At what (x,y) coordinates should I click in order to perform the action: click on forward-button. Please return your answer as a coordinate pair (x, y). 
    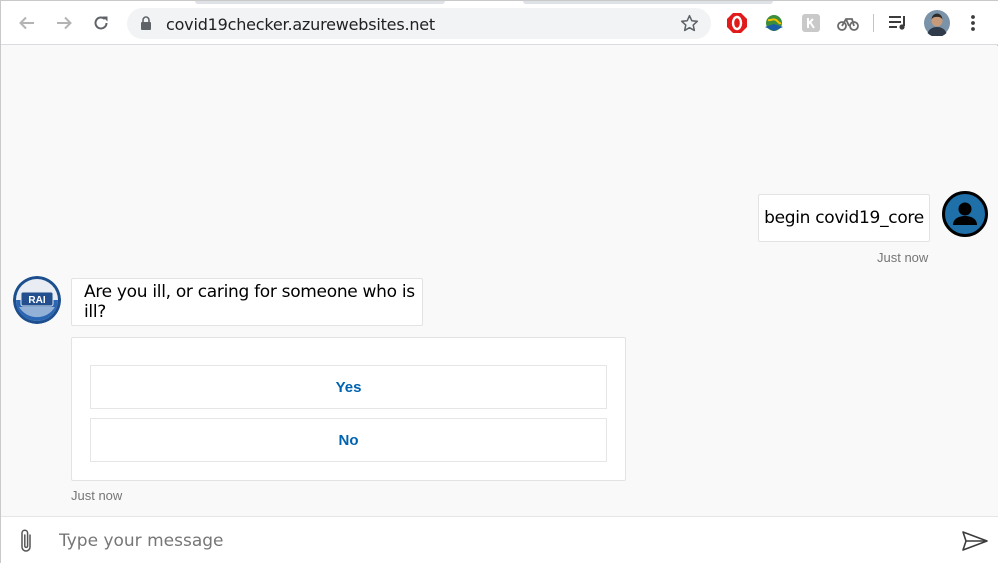
    Looking at the image, I should click on (64, 23).